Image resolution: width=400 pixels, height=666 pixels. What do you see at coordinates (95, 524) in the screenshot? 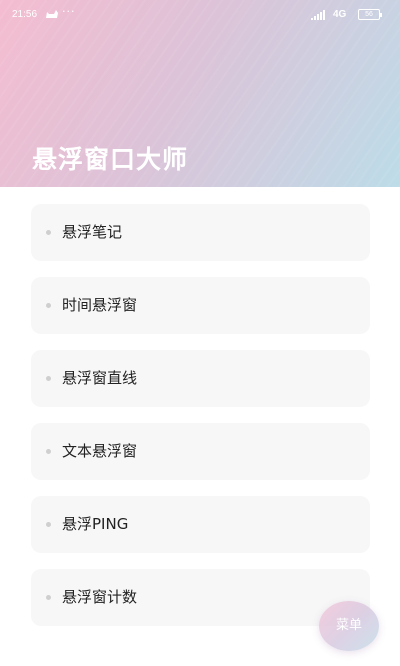
I see `menu-item-label: 悬浮PING` at bounding box center [95, 524].